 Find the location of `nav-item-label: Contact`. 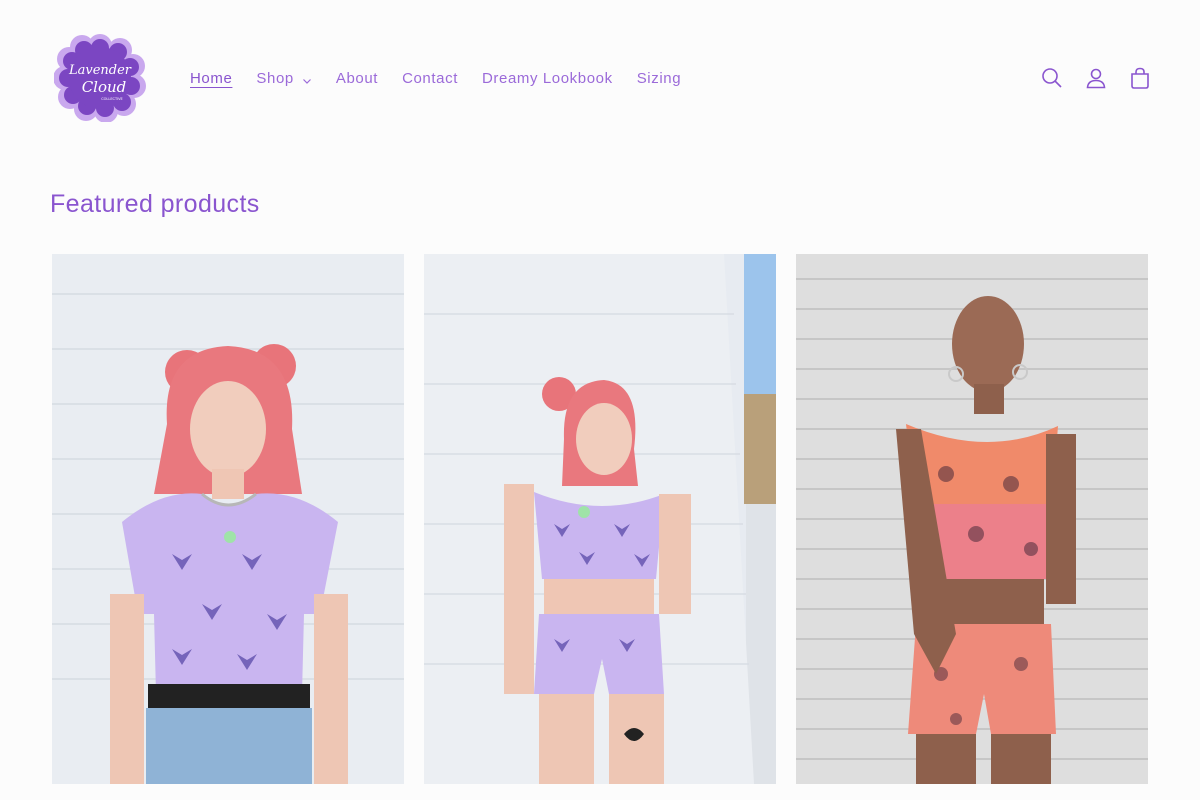

nav-item-label: Contact is located at coordinates (430, 78).